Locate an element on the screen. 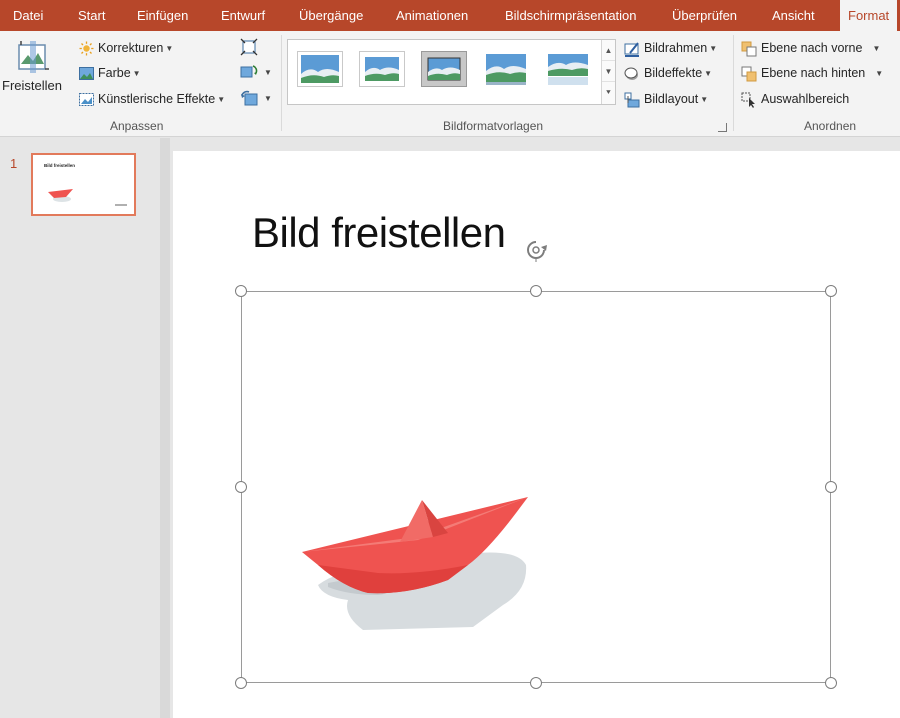 The height and width of the screenshot is (718, 900). tab-ueberpruefen: Überprüfen is located at coordinates (704, 15).